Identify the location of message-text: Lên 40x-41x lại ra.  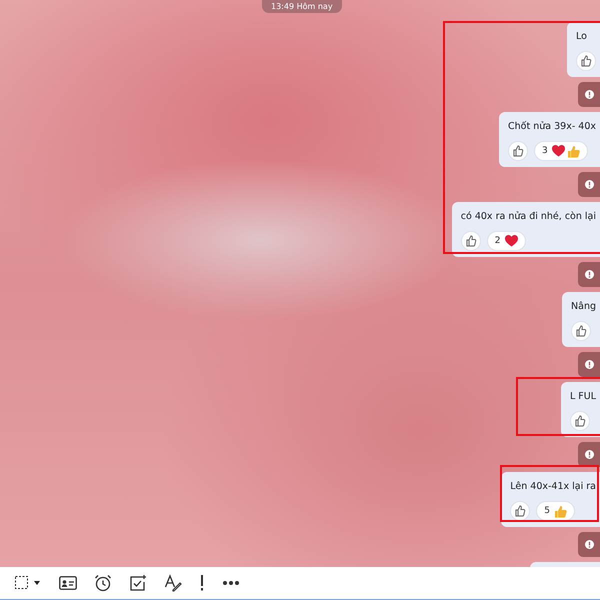
(553, 487).